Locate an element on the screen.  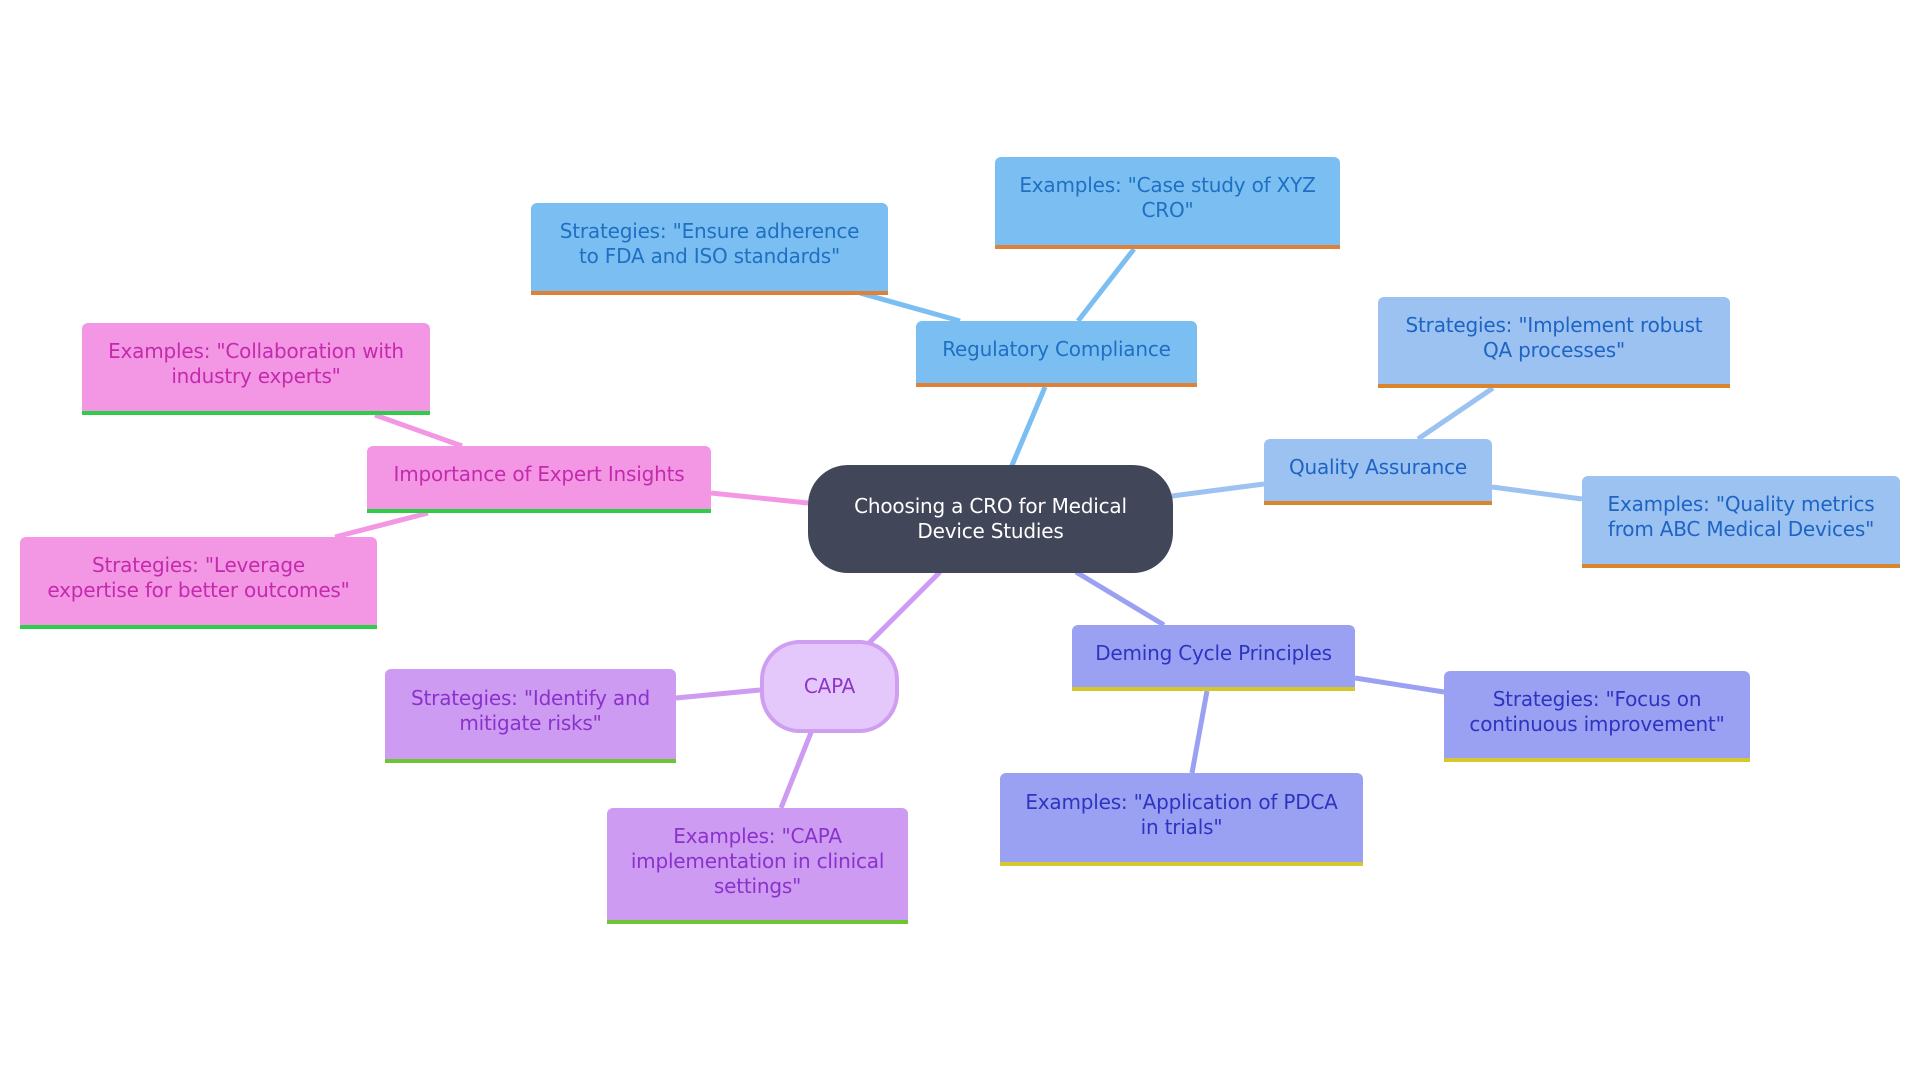
node-label: Regulatory Compliance is located at coordinates (1056, 348).